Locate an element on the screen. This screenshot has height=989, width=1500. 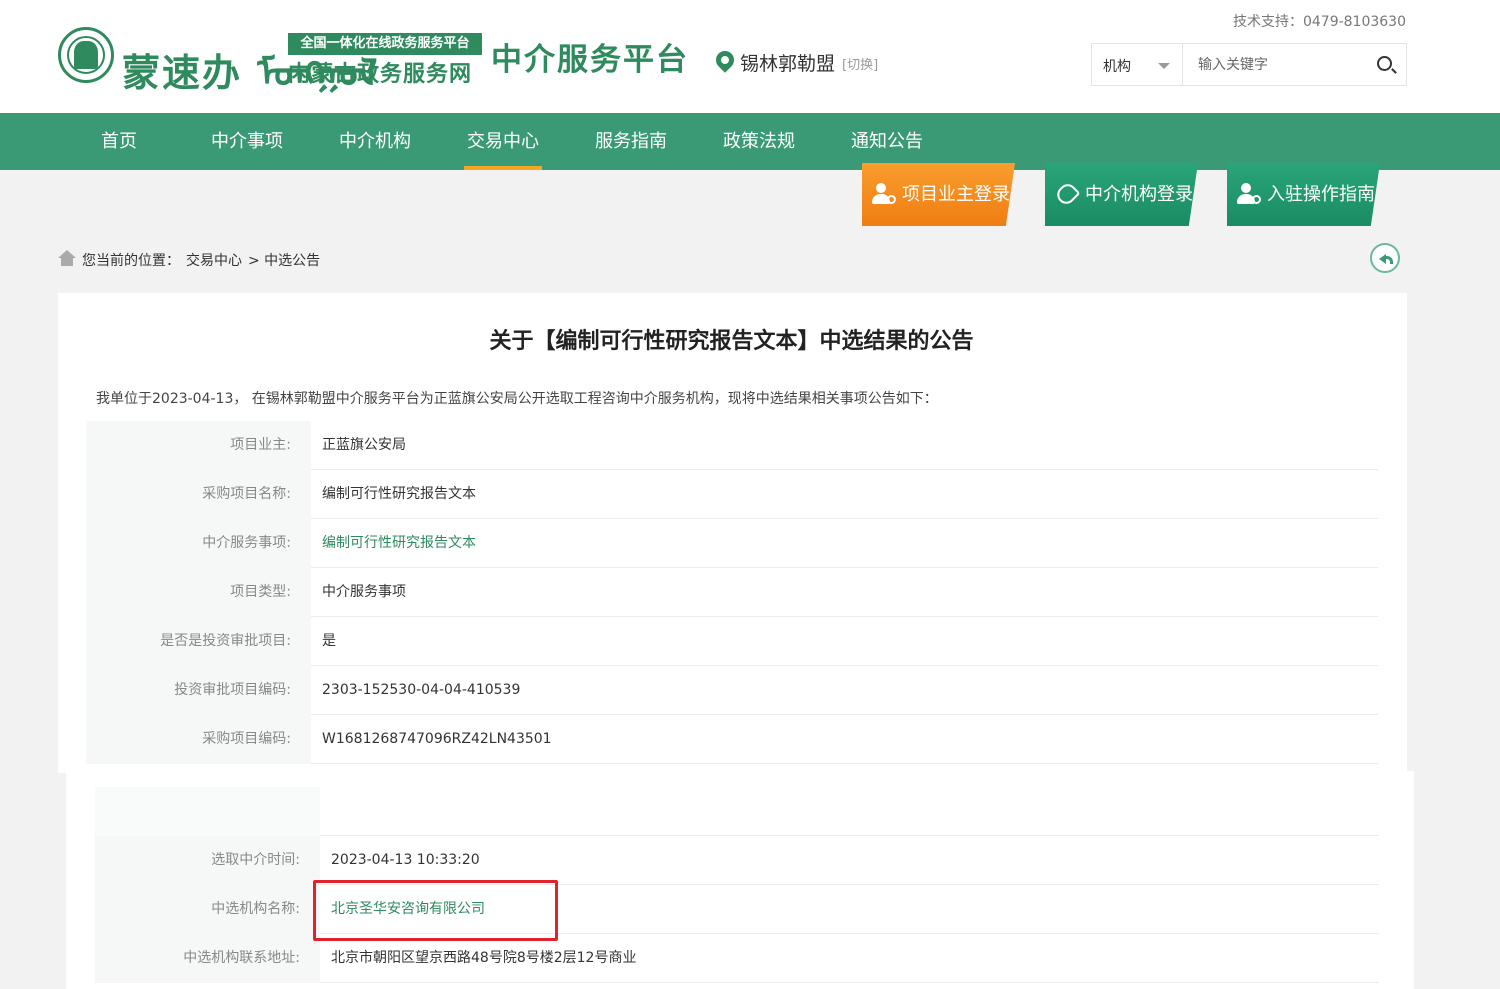
row-value: 是 is located at coordinates (329, 641).